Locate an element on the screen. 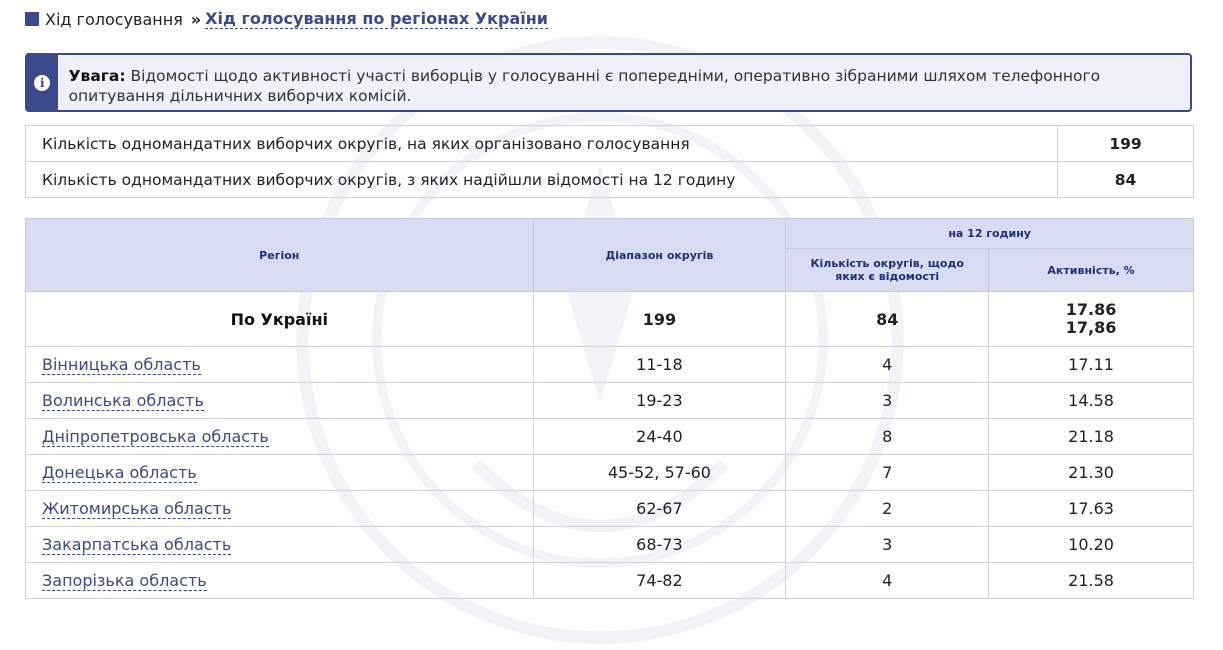  table-row: Донецька область 45-52, 57-60 7 21.30 is located at coordinates (609, 472).